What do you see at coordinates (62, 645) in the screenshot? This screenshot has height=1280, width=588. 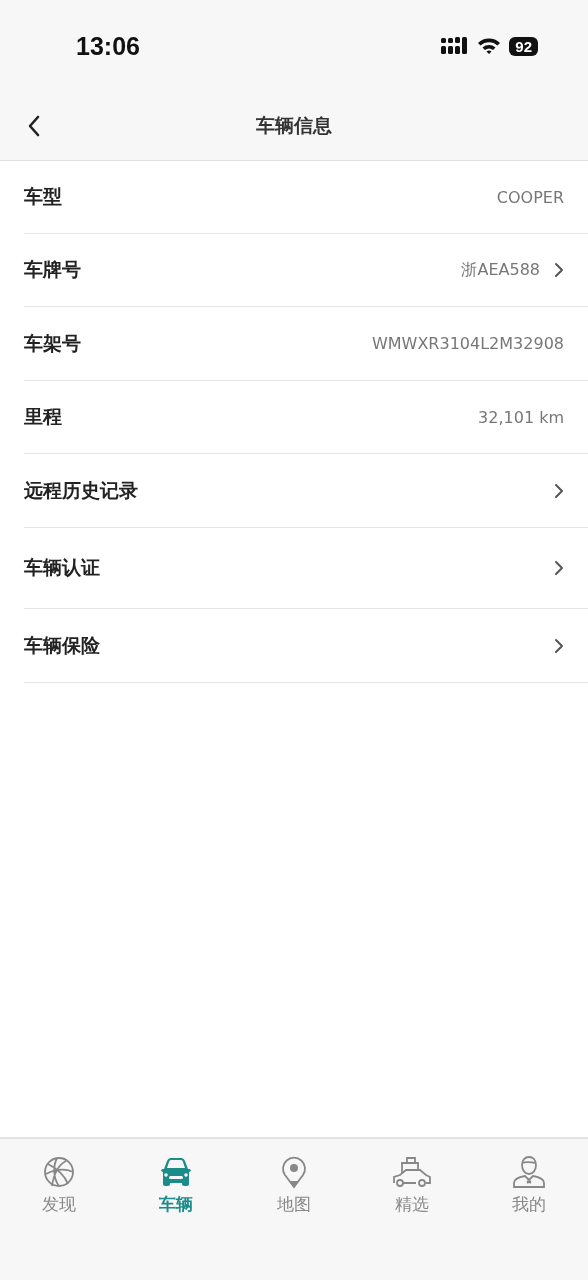 I see `row-label: 车辆保险` at bounding box center [62, 645].